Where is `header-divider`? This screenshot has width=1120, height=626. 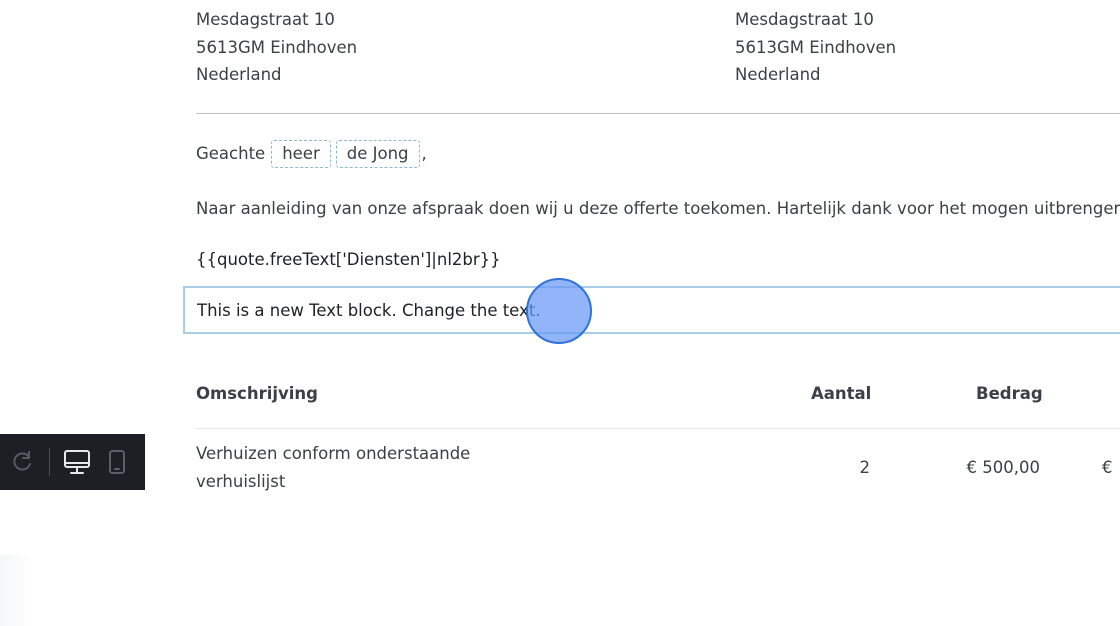 header-divider is located at coordinates (658, 113).